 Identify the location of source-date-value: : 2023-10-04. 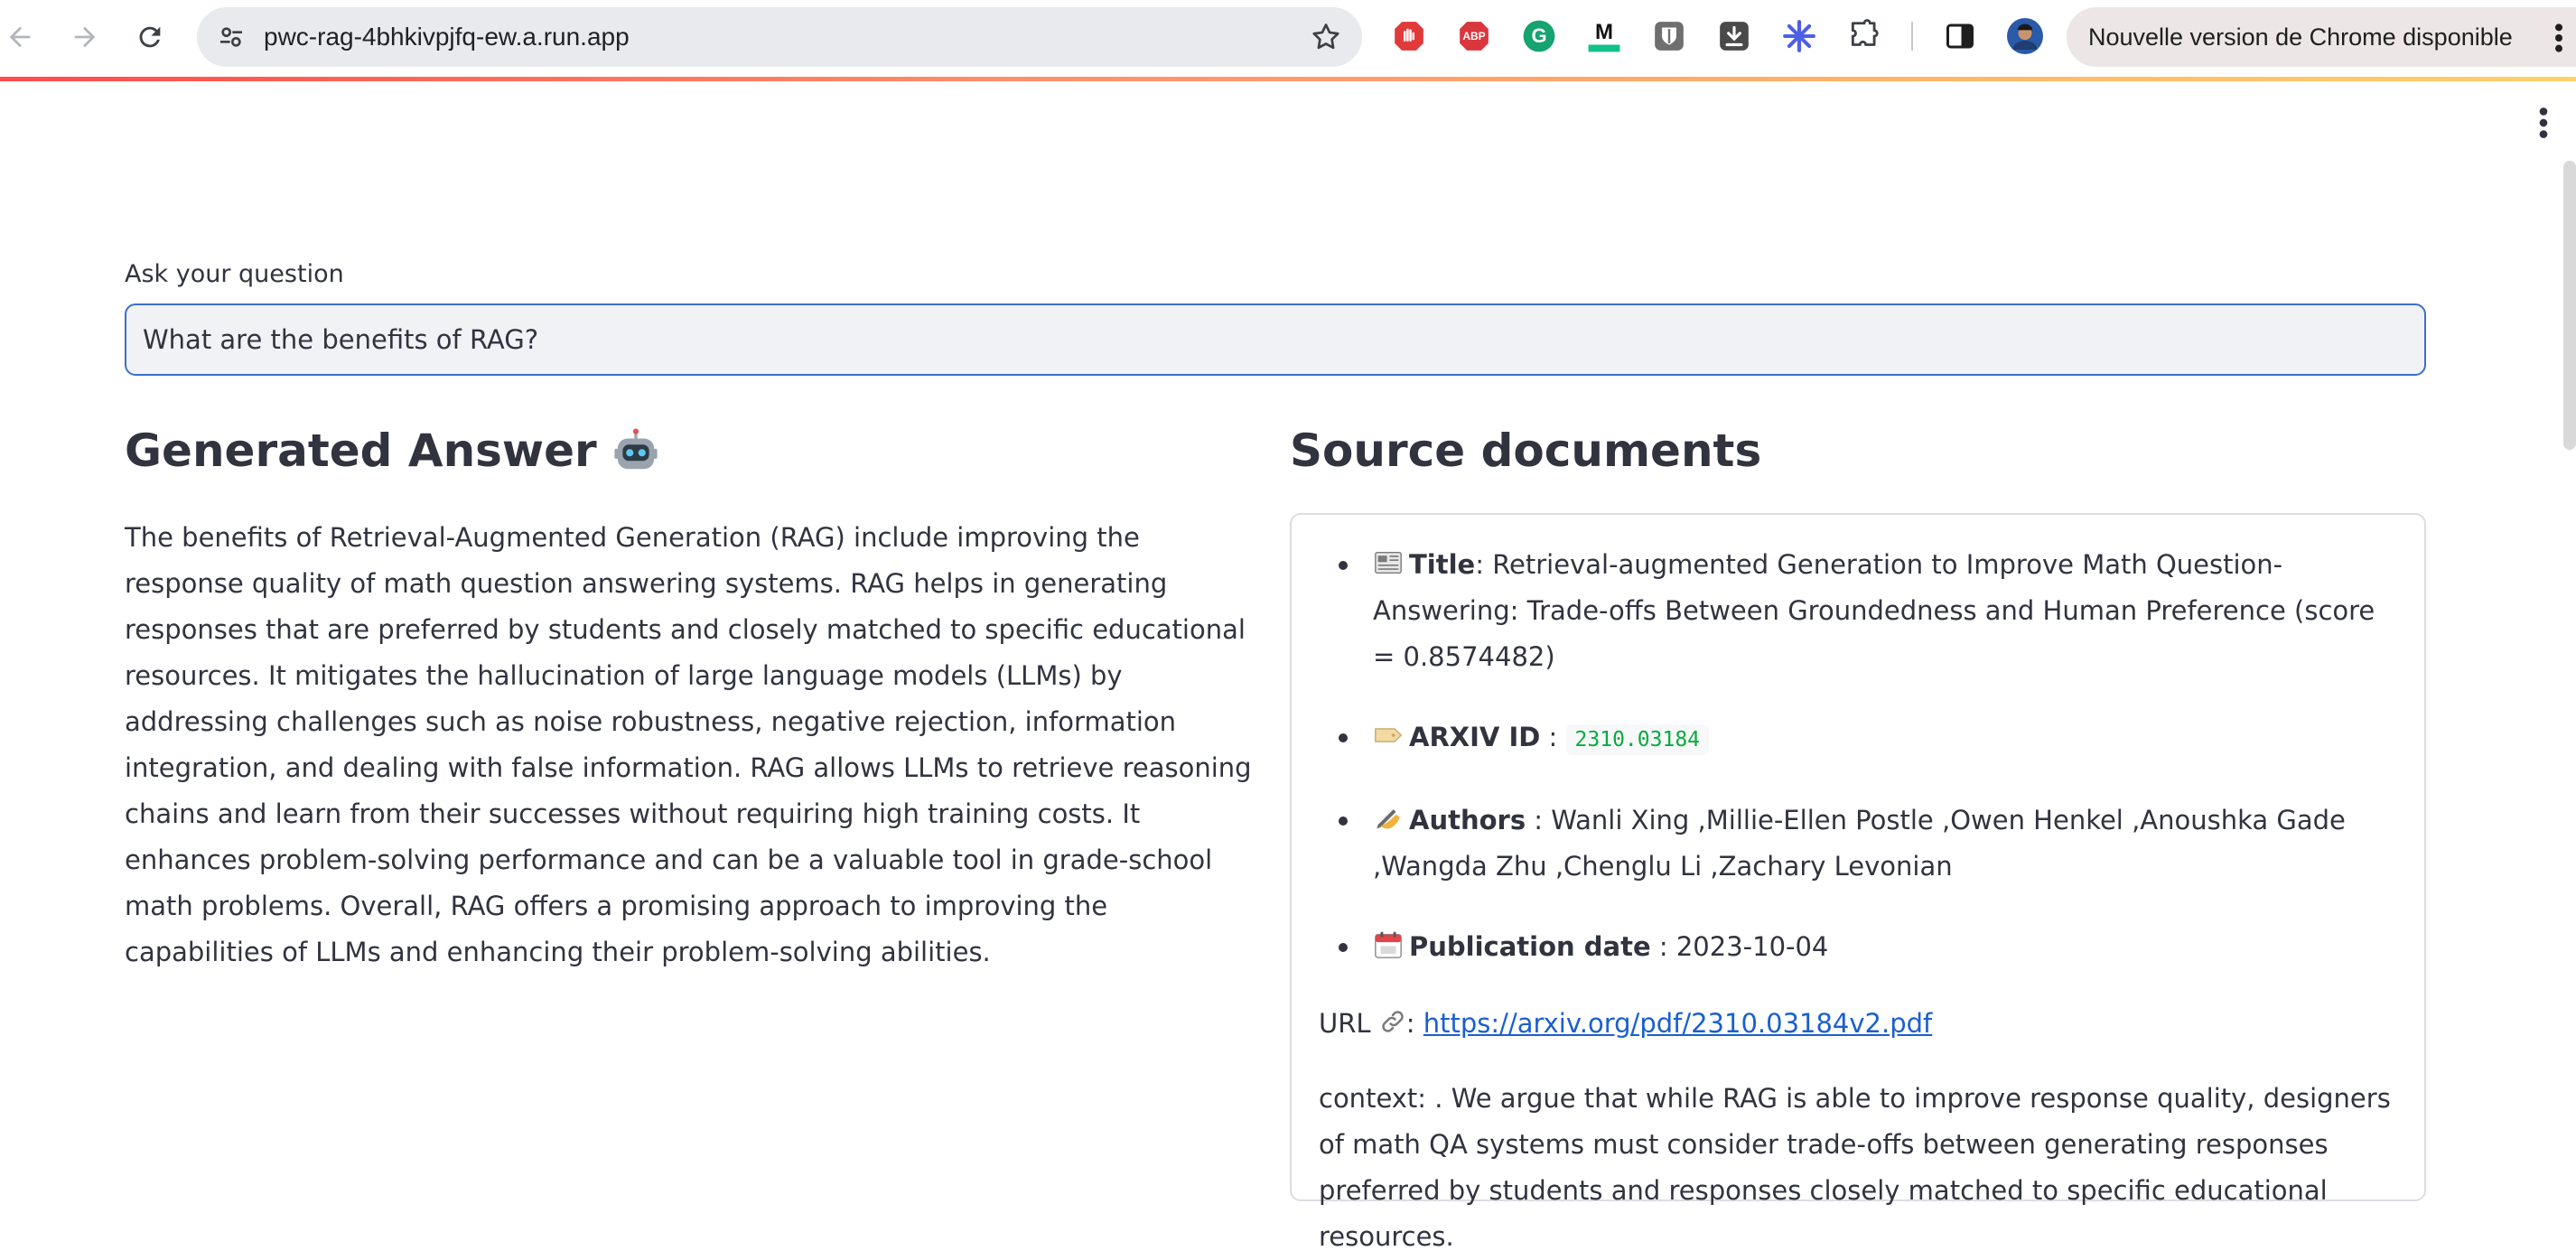
(1739, 947).